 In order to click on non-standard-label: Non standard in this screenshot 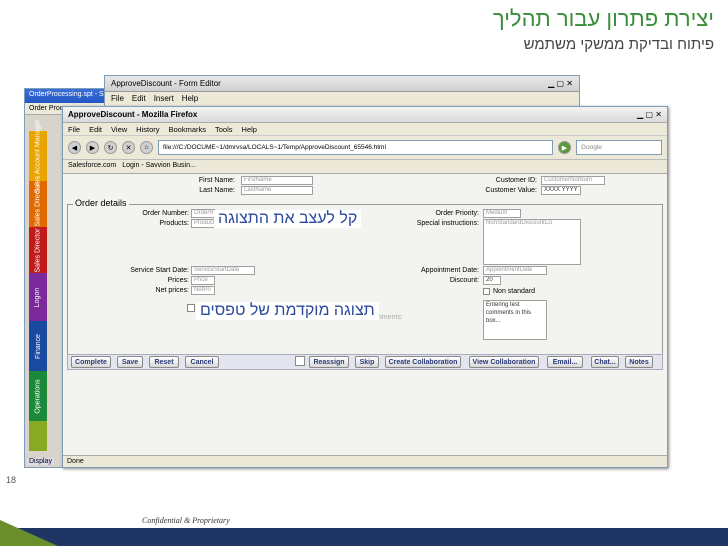, I will do `click(514, 291)`.